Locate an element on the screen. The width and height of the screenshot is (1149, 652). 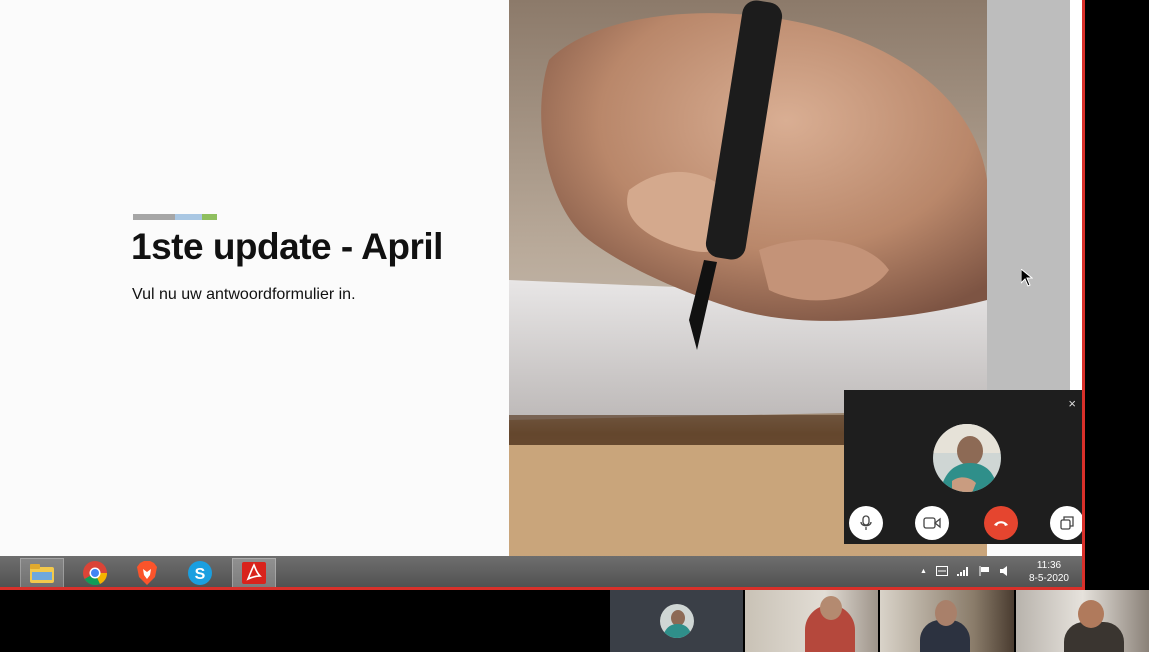
pop-out-icon is located at coordinates (1067, 523).